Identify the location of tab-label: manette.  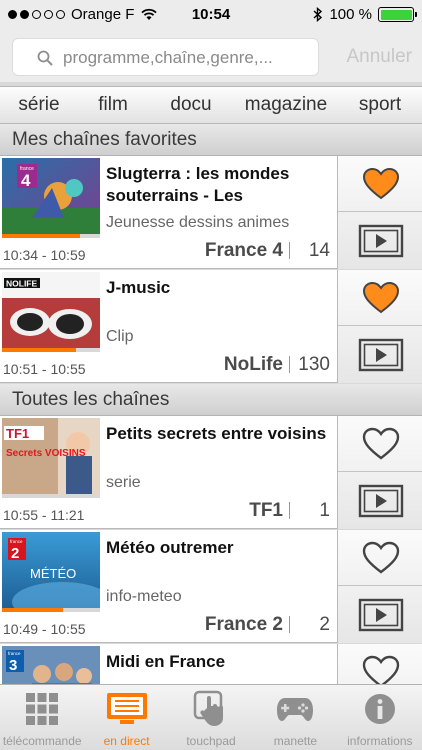
(295, 741).